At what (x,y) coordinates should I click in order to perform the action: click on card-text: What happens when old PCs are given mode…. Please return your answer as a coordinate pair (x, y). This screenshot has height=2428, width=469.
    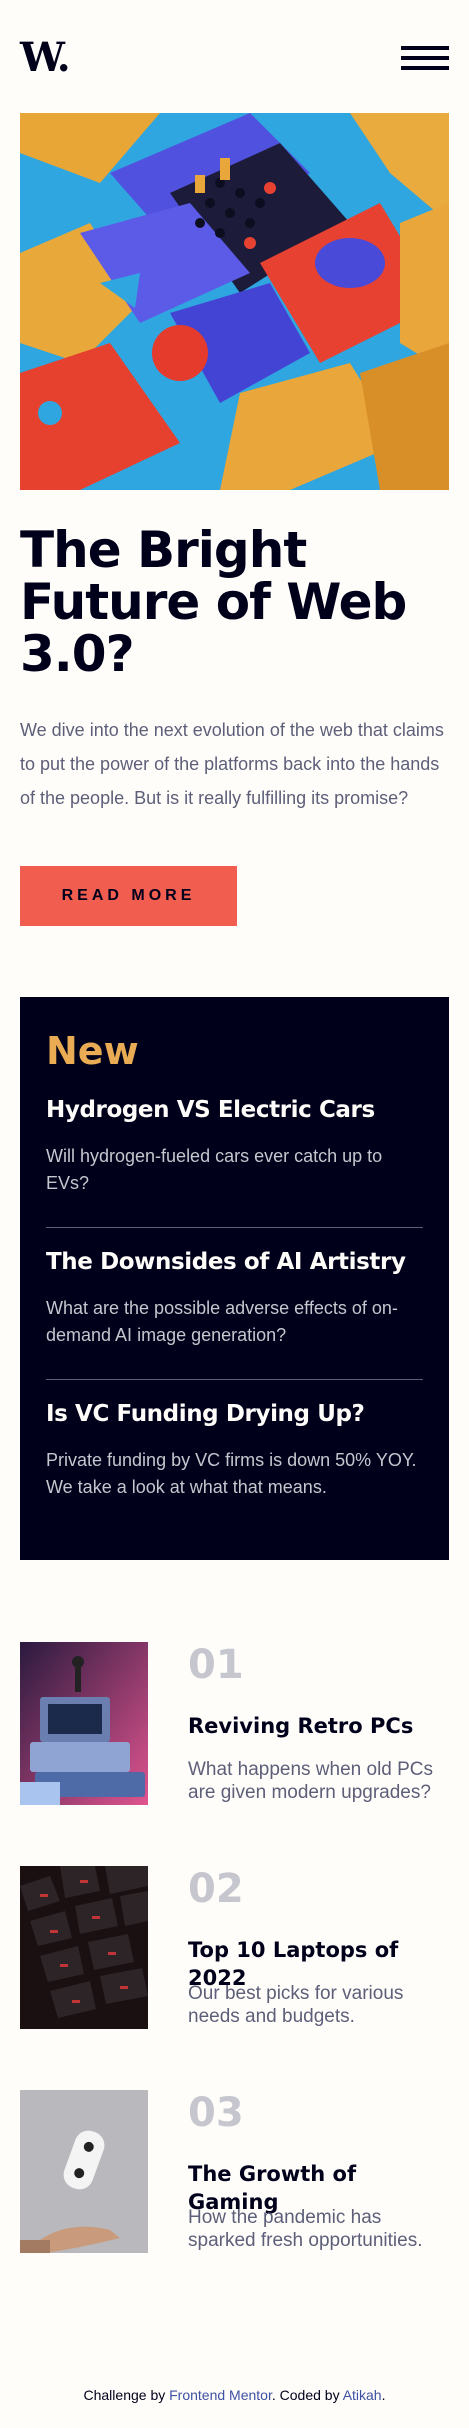
    Looking at the image, I should click on (311, 1781).